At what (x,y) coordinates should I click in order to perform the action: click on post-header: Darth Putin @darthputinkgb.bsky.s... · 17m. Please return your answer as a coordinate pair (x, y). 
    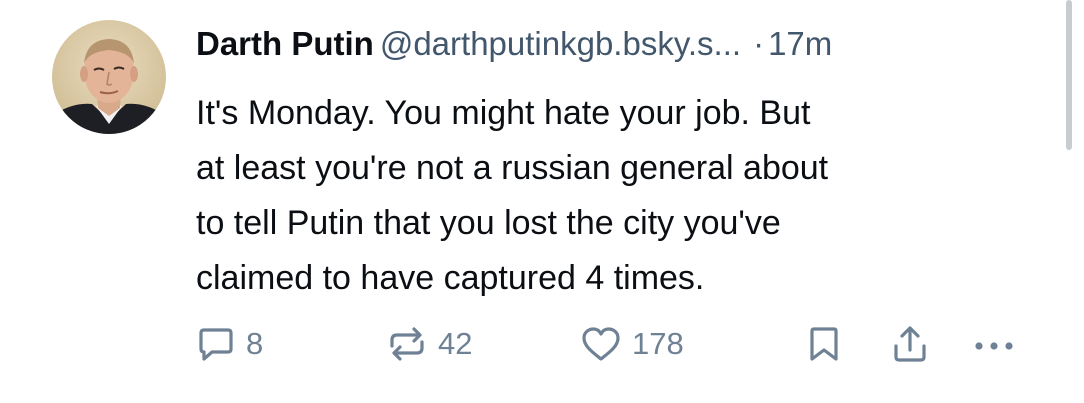
    Looking at the image, I should click on (514, 44).